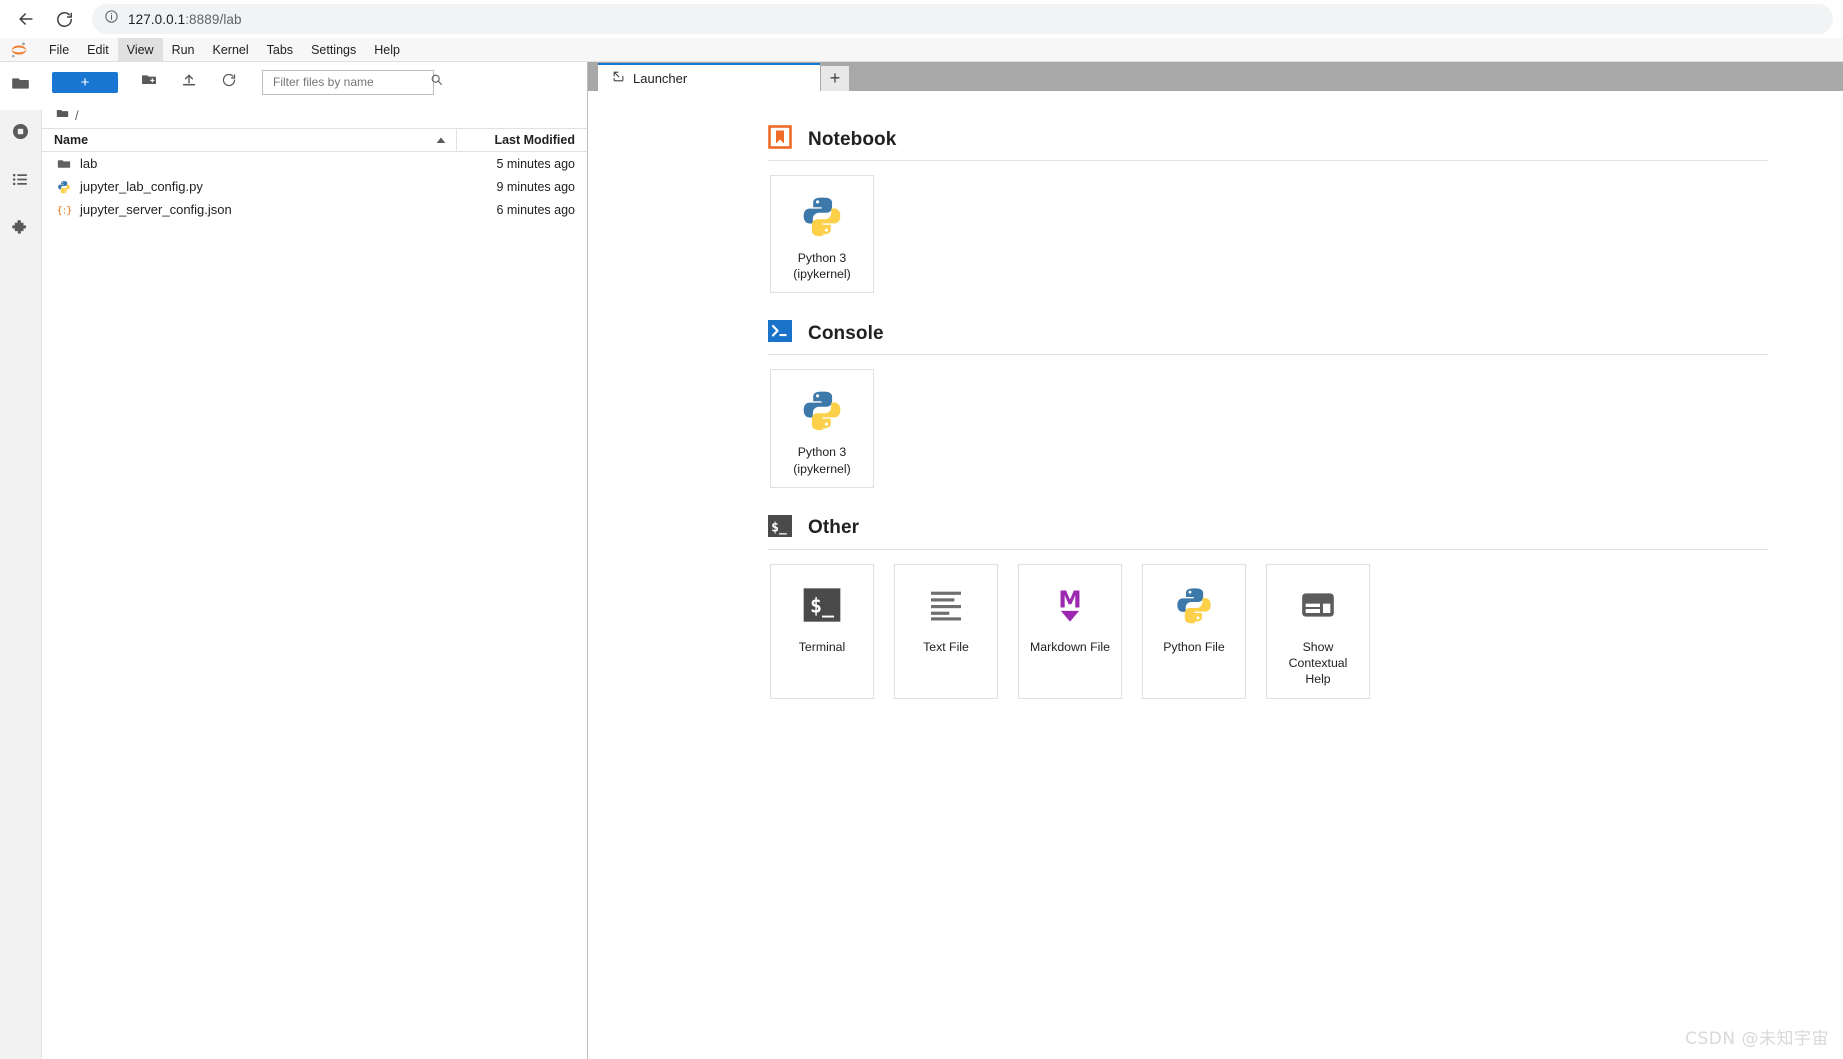  I want to click on new-folder-button, so click(149, 82).